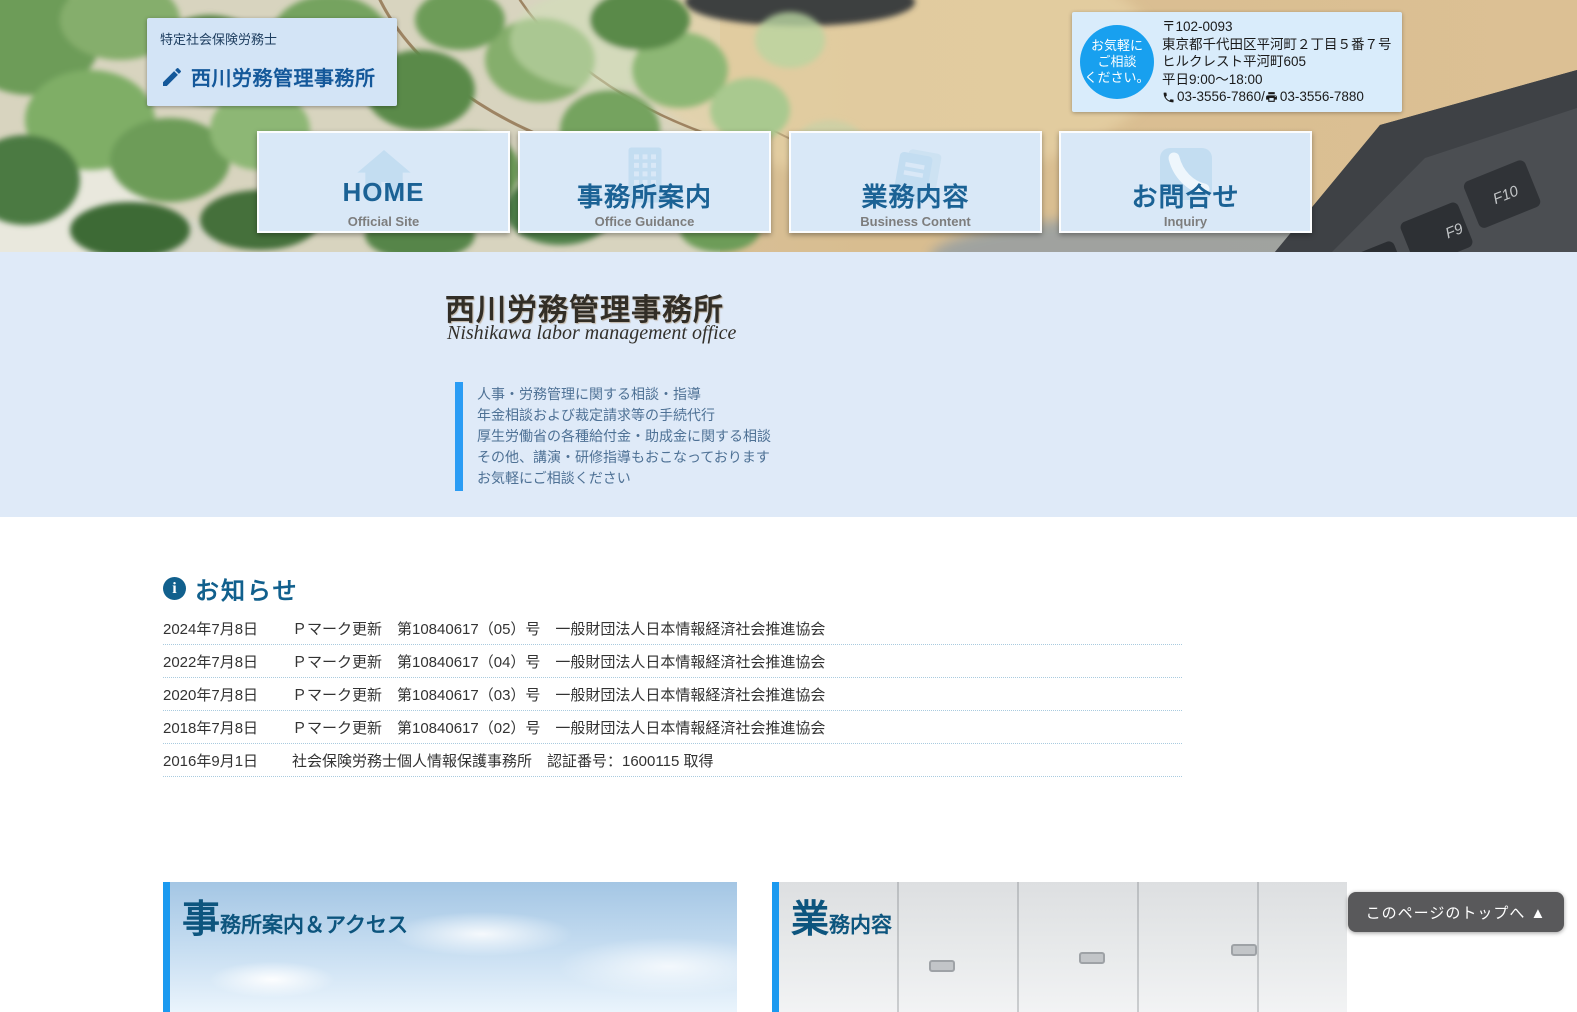 This screenshot has width=1577, height=1012. What do you see at coordinates (592, 333) in the screenshot?
I see `page-subtitle: Nishikawa labor management office` at bounding box center [592, 333].